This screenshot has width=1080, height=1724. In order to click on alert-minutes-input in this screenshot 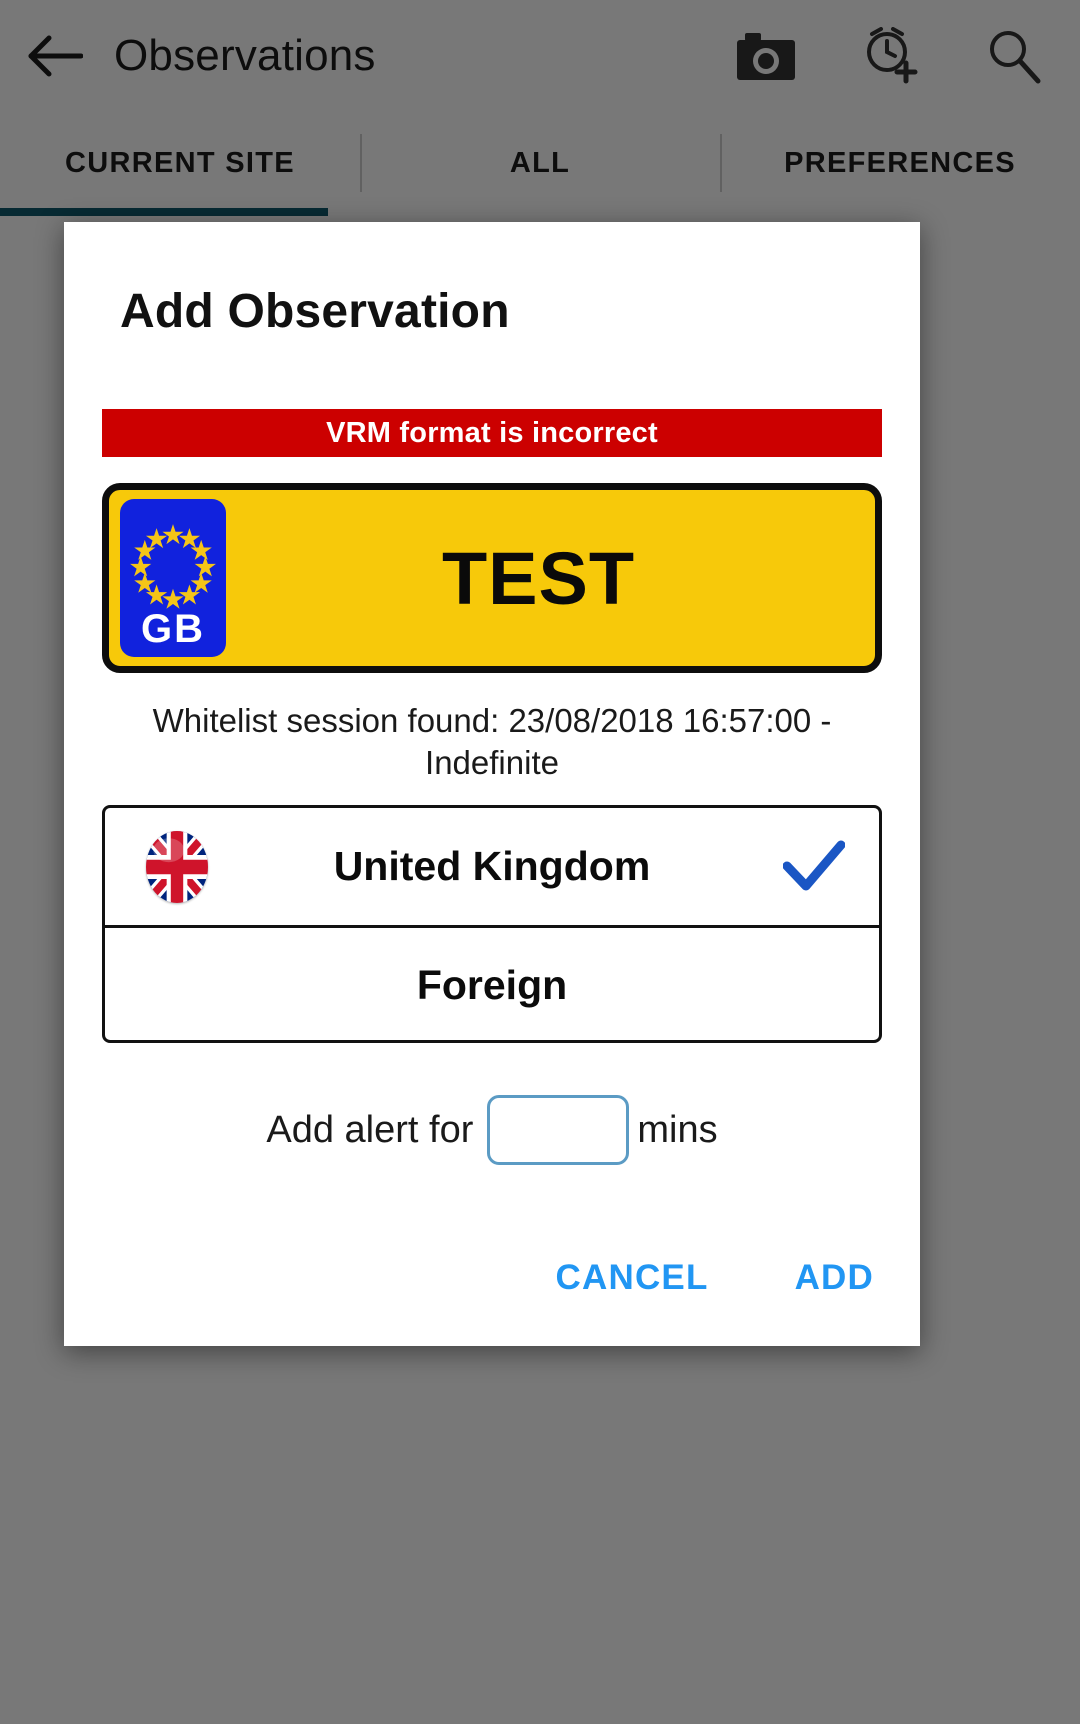, I will do `click(558, 1130)`.